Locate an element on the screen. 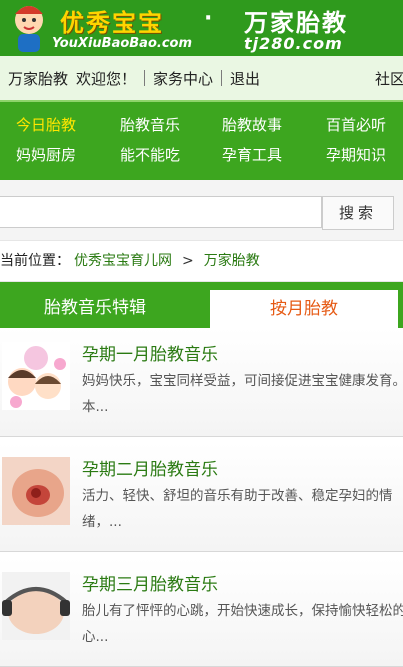  menu-item-kitchen: 妈妈厨房 is located at coordinates (46, 154).